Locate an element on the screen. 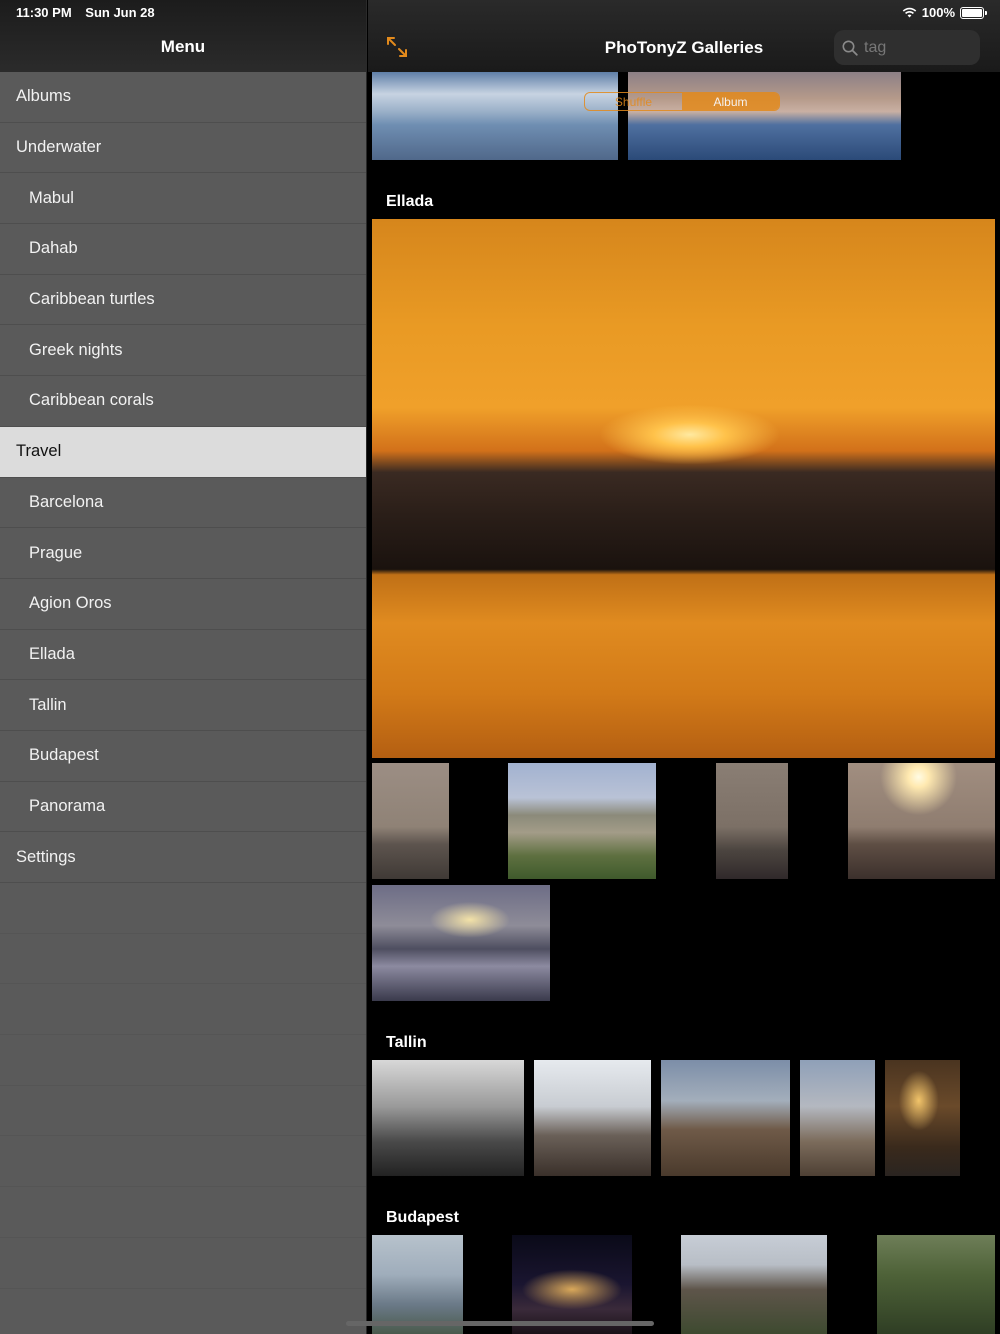 The height and width of the screenshot is (1334, 1000). sidebar-item-travel: Travel is located at coordinates (183, 452).